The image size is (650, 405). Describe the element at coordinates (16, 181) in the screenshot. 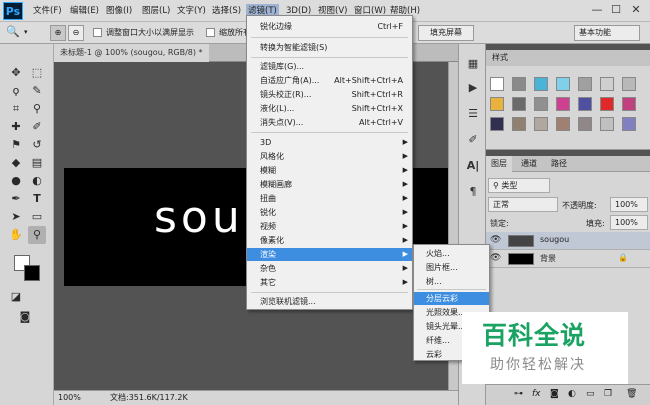

I see `blur-tool-icon: ●` at that location.